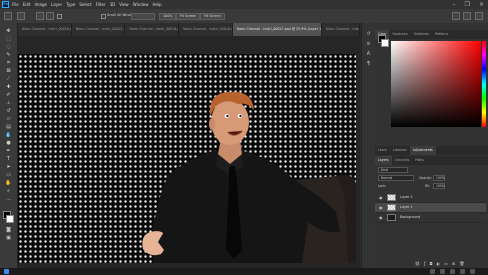  What do you see at coordinates (6, 271) in the screenshot?
I see `start-icon` at bounding box center [6, 271].